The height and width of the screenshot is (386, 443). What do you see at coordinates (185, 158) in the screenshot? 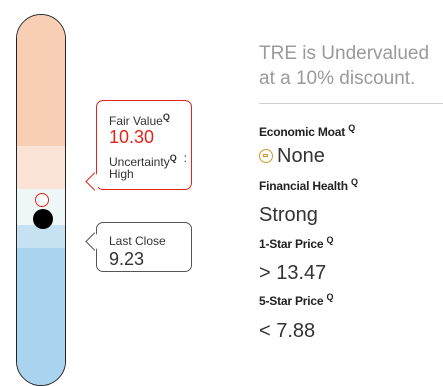
I see `uncertainty-colon: :` at bounding box center [185, 158].